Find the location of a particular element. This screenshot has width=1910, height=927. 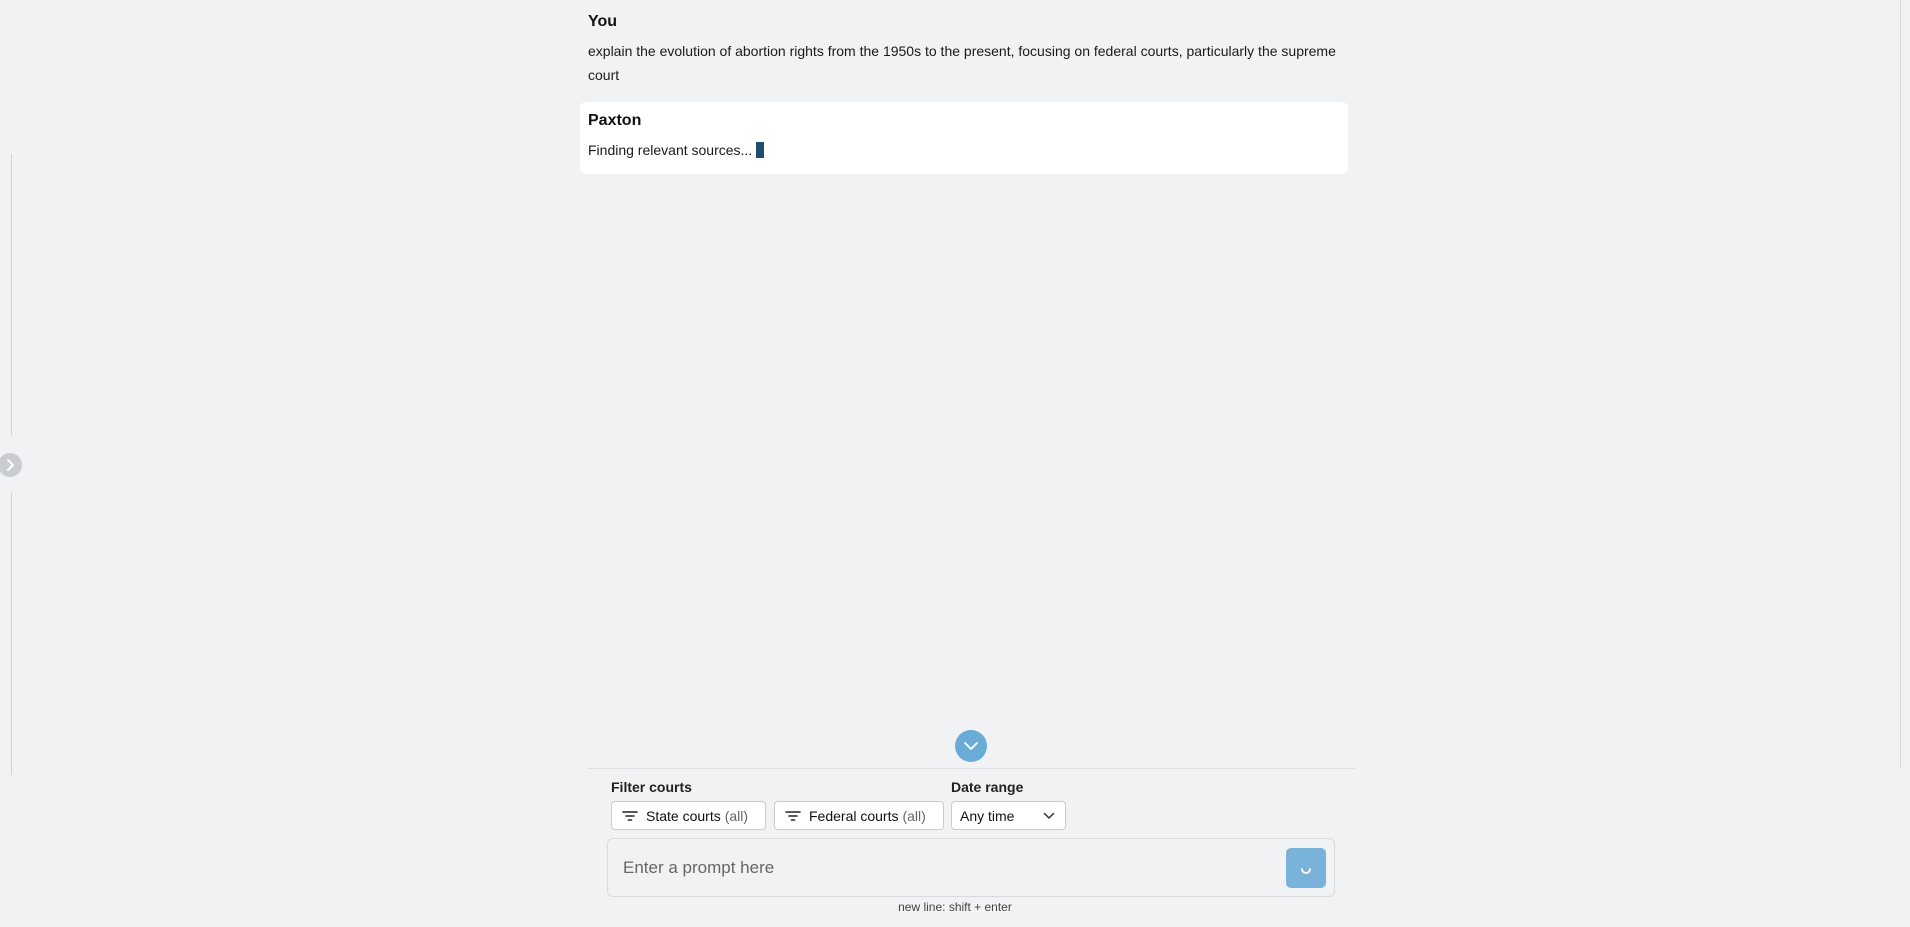

federal-courts-filter: Federal courts (all) is located at coordinates (859, 815).